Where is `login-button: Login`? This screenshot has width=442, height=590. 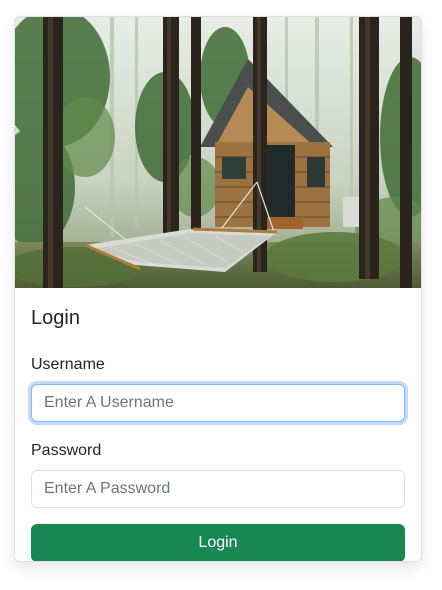
login-button: Login is located at coordinates (218, 542).